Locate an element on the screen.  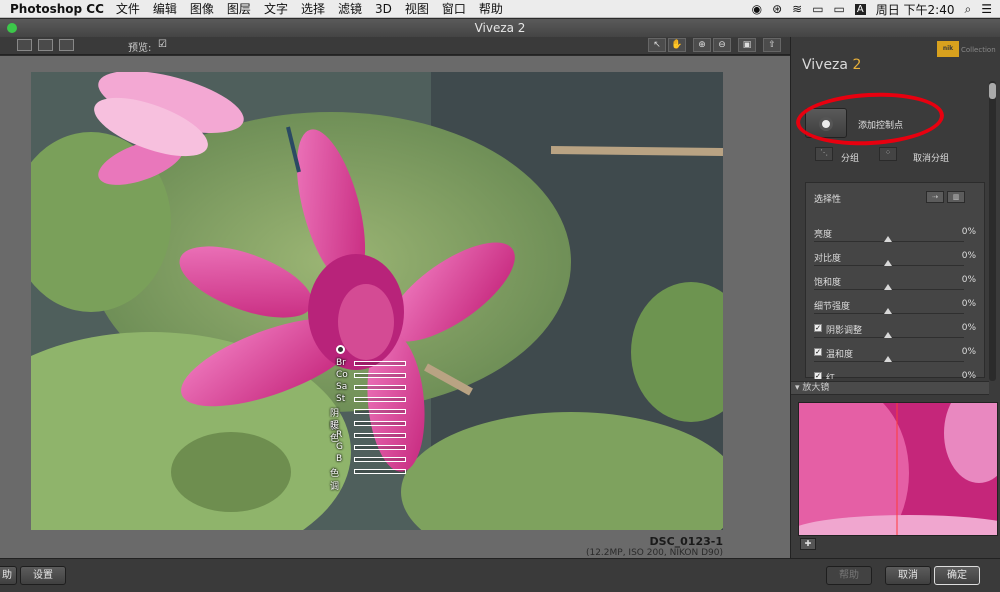
slider-label: 对比度 is located at coordinates (828, 259).